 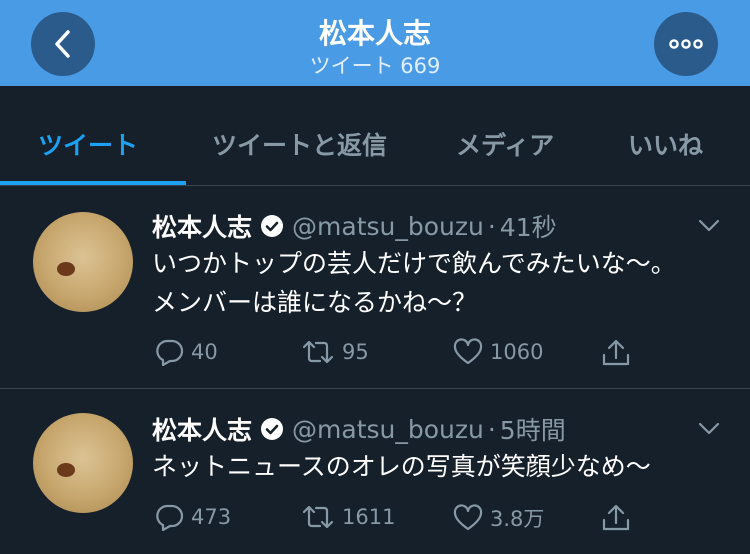 I want to click on profile-name-title: 松本人志, so click(x=374, y=33).